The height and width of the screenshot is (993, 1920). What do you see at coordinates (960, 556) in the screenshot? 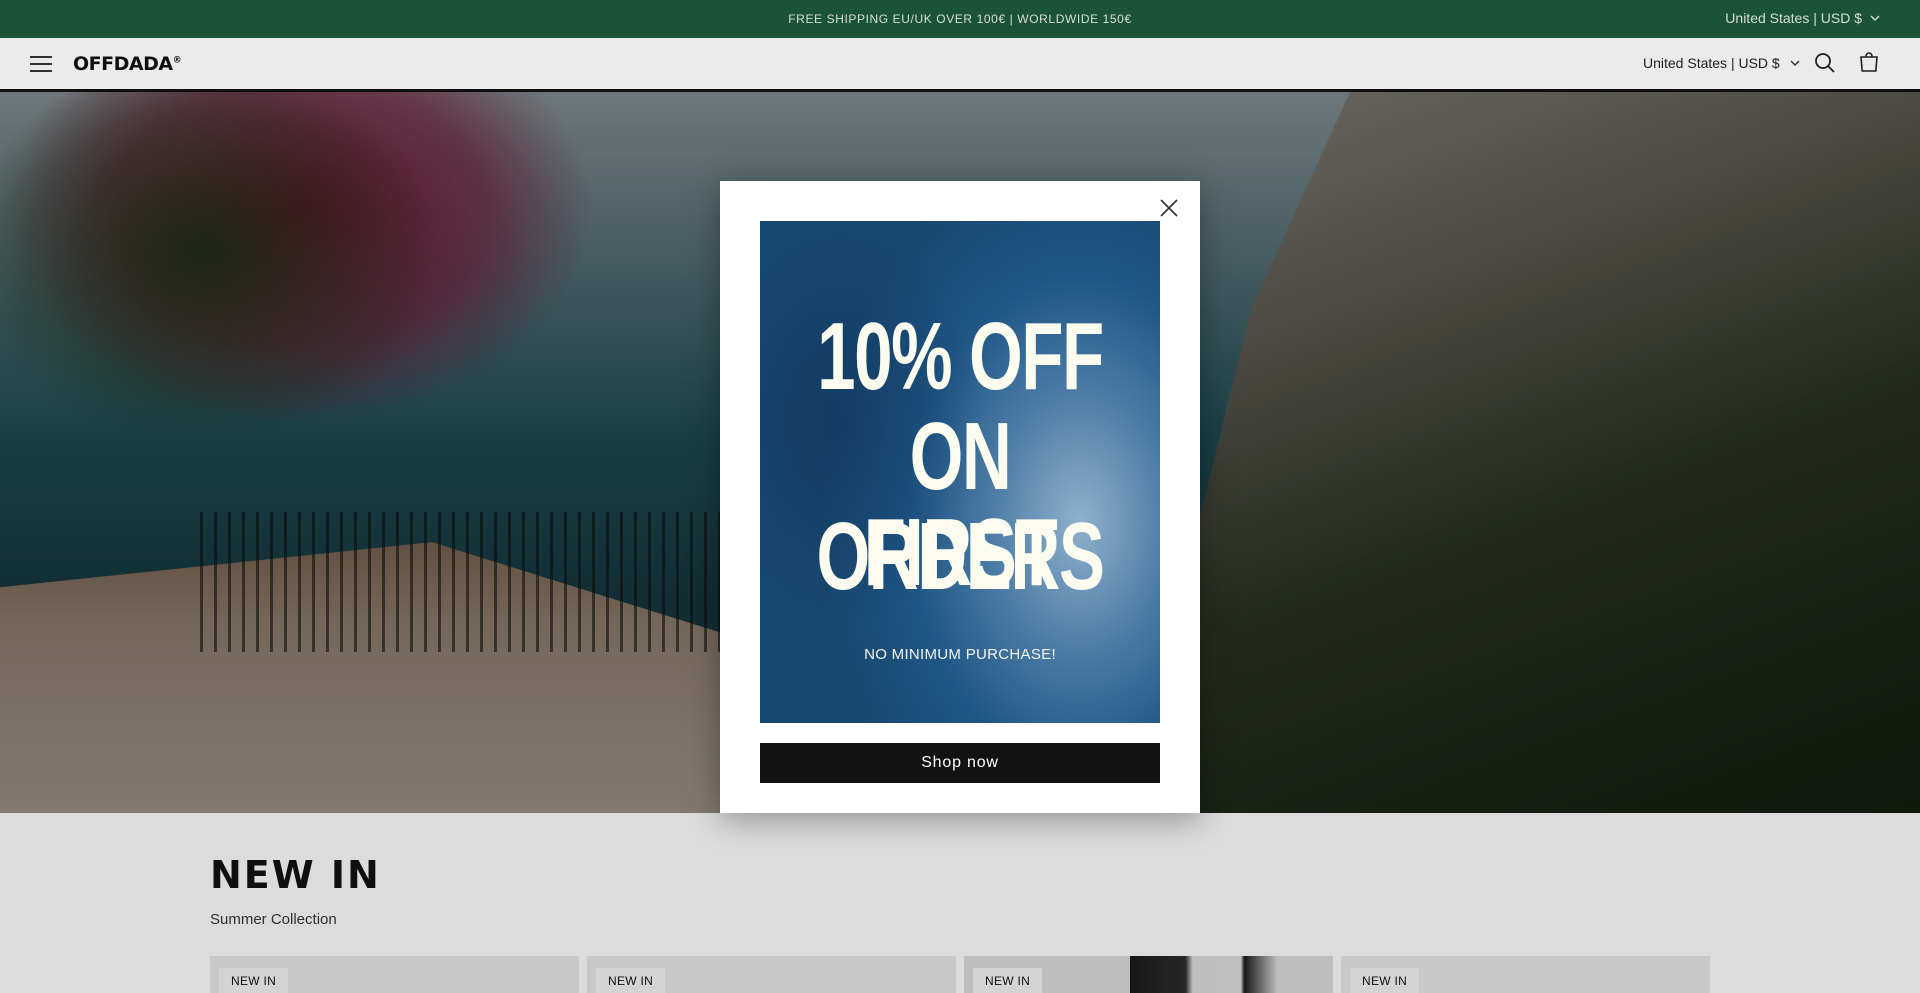
I see `promo-headline-line-3: ORDERS` at bounding box center [960, 556].